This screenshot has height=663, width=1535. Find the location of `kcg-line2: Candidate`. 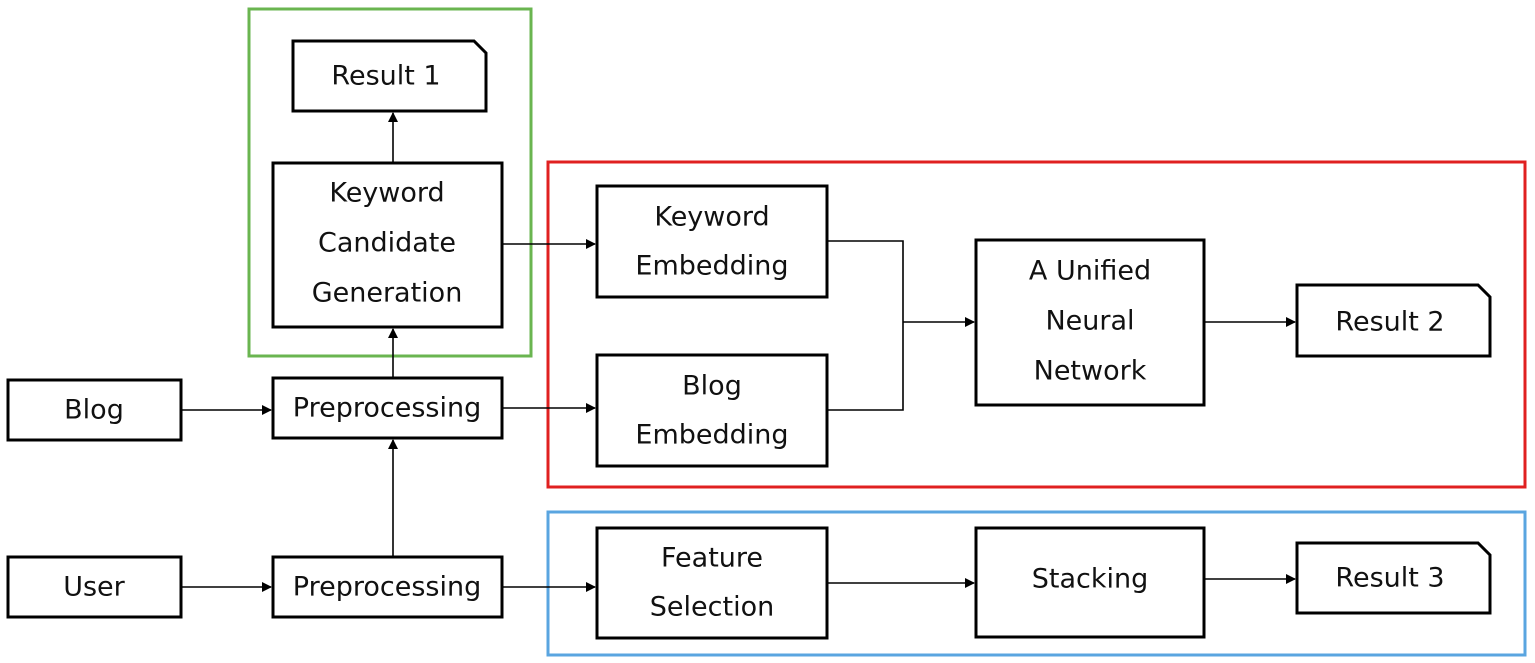

kcg-line2: Candidate is located at coordinates (387, 243).